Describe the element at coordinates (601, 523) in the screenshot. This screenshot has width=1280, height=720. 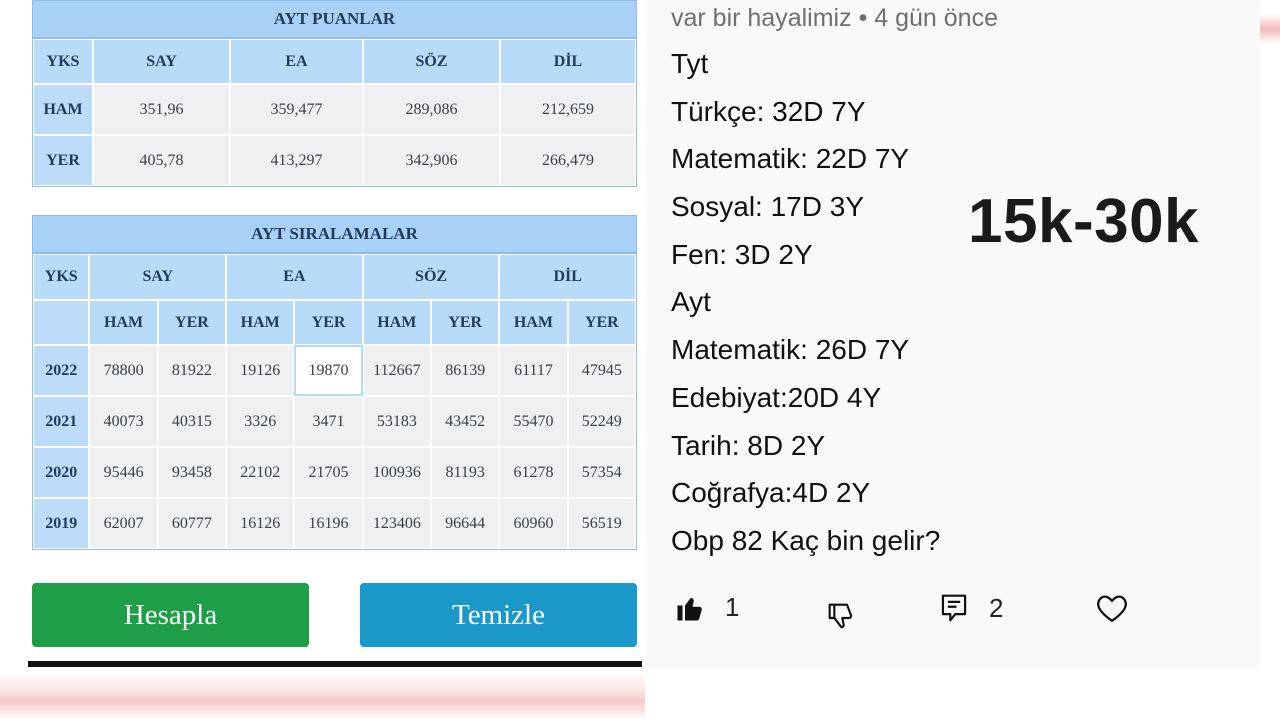
I see `rank-cell: 56519` at that location.